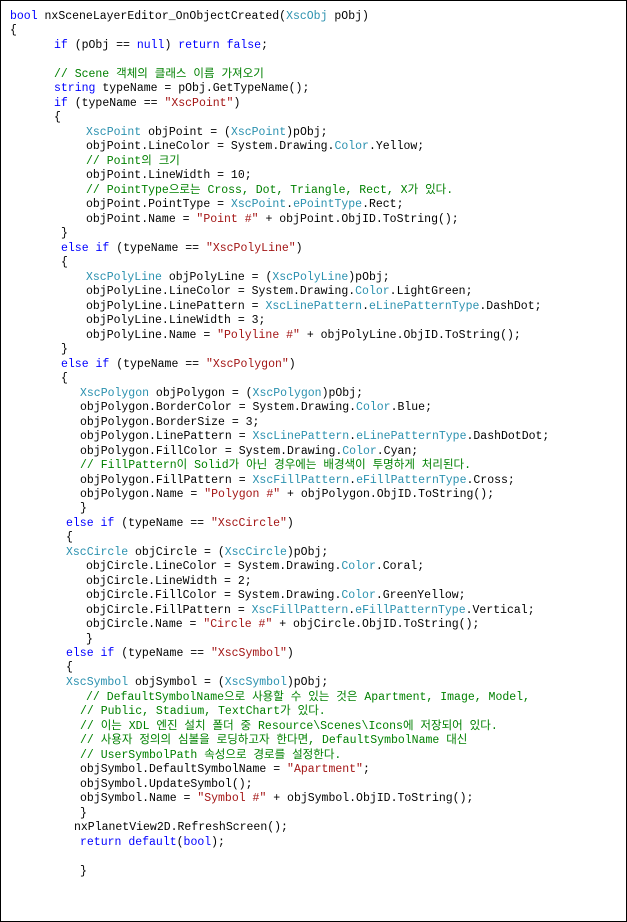  What do you see at coordinates (411, 407) in the screenshot?
I see `code-text: .Blue;` at bounding box center [411, 407].